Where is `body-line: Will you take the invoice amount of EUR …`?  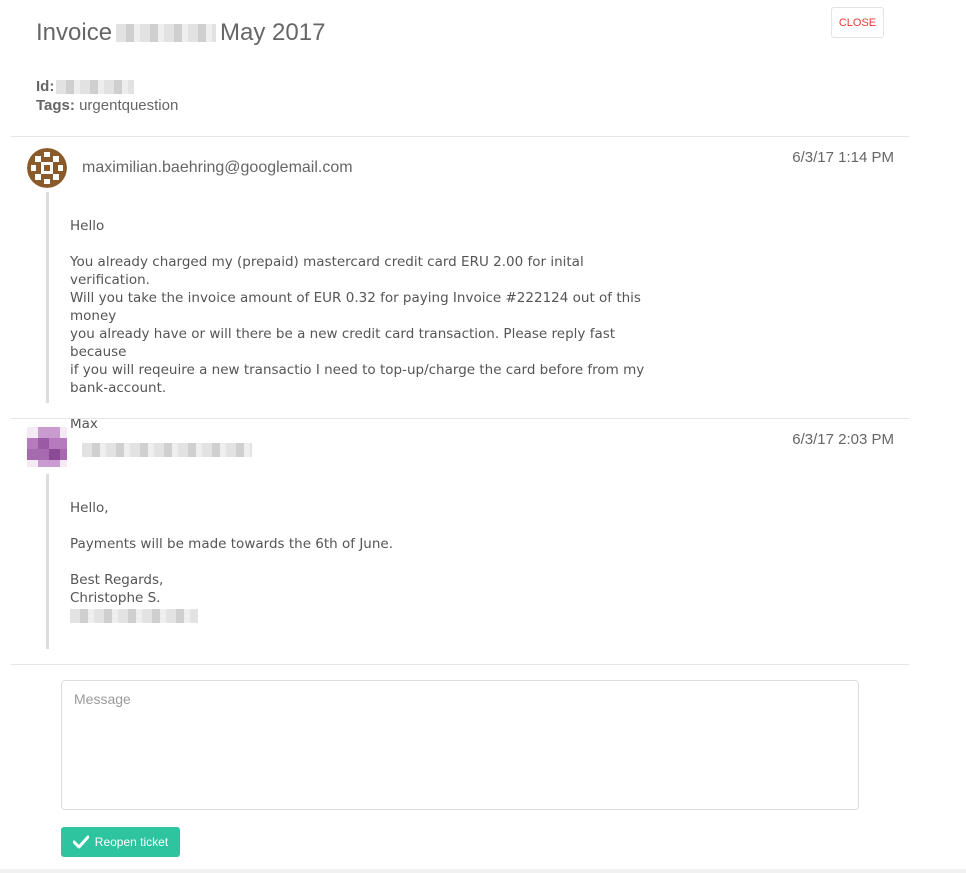 body-line: Will you take the invoice amount of EUR … is located at coordinates (355, 307).